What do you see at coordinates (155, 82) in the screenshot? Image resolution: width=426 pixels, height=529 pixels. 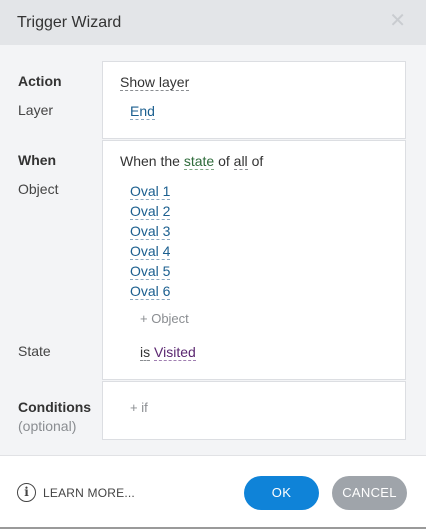 I see `action-value-link: Show layer` at bounding box center [155, 82].